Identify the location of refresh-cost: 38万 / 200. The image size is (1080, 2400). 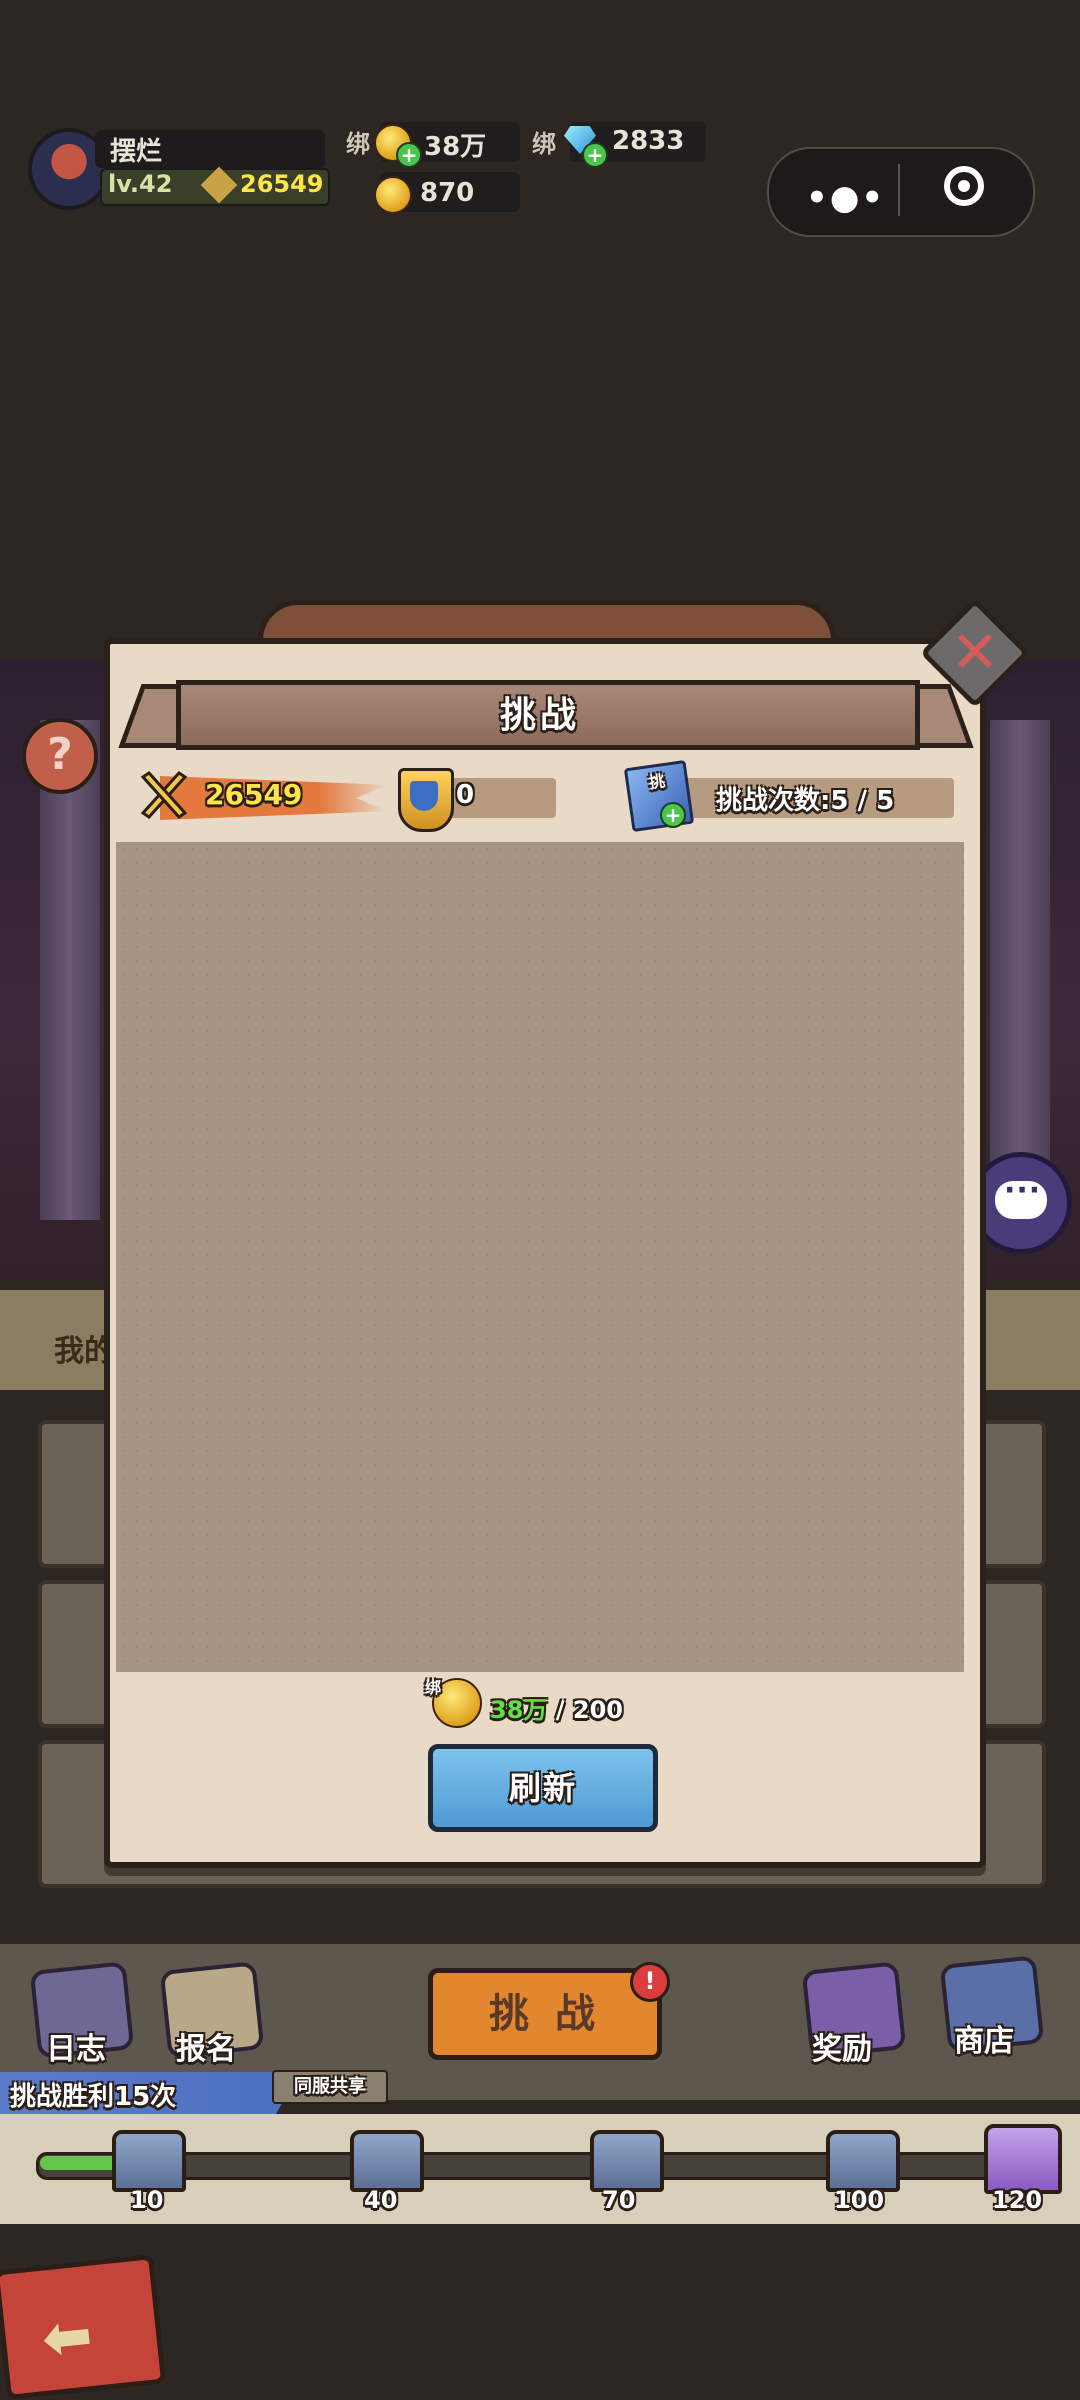
(556, 1707).